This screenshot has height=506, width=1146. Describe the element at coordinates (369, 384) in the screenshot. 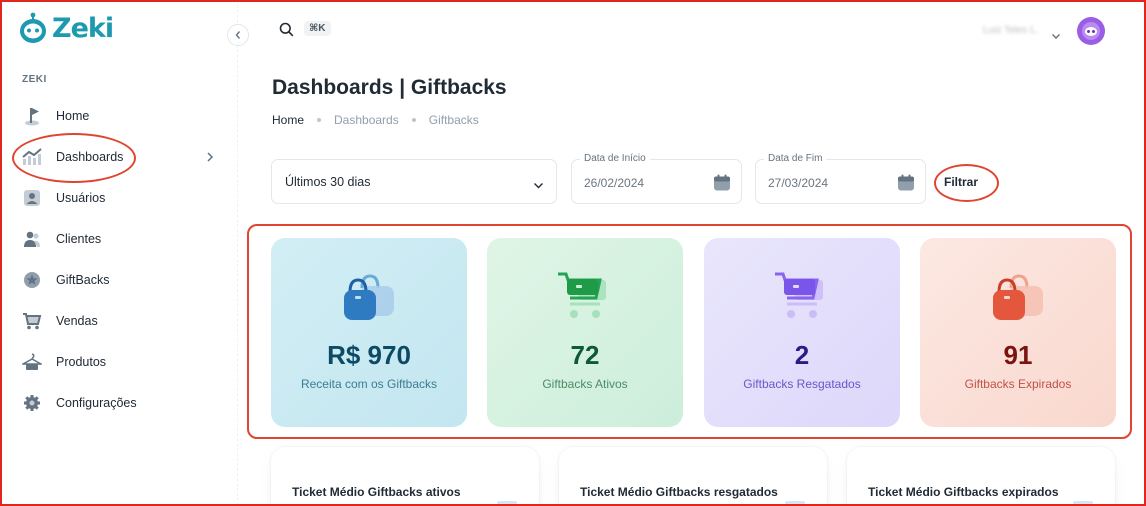

I see `card-label: Receita com os Giftbacks` at that location.